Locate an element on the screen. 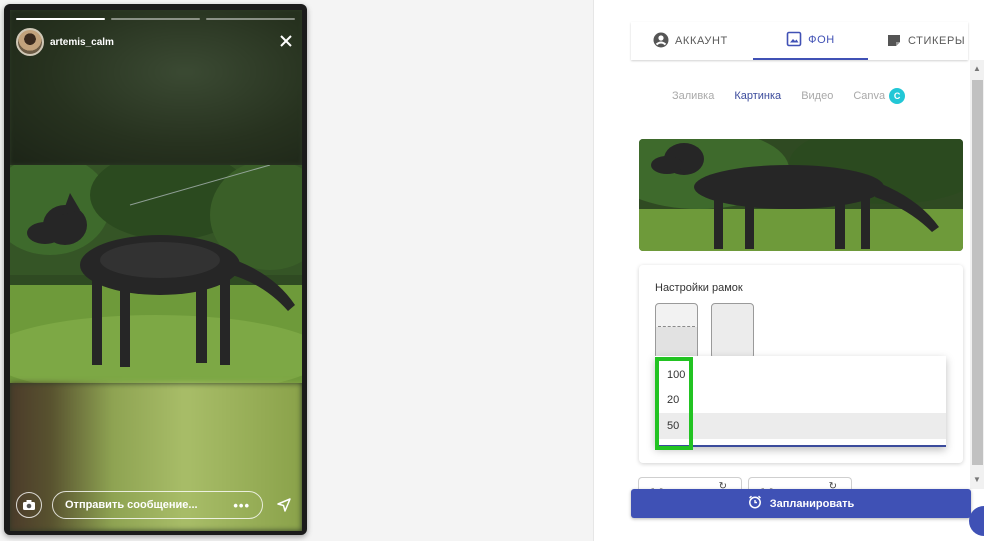  tab-bar: АККАУНТ ФОН СТИКЕРЫ is located at coordinates (799, 41).